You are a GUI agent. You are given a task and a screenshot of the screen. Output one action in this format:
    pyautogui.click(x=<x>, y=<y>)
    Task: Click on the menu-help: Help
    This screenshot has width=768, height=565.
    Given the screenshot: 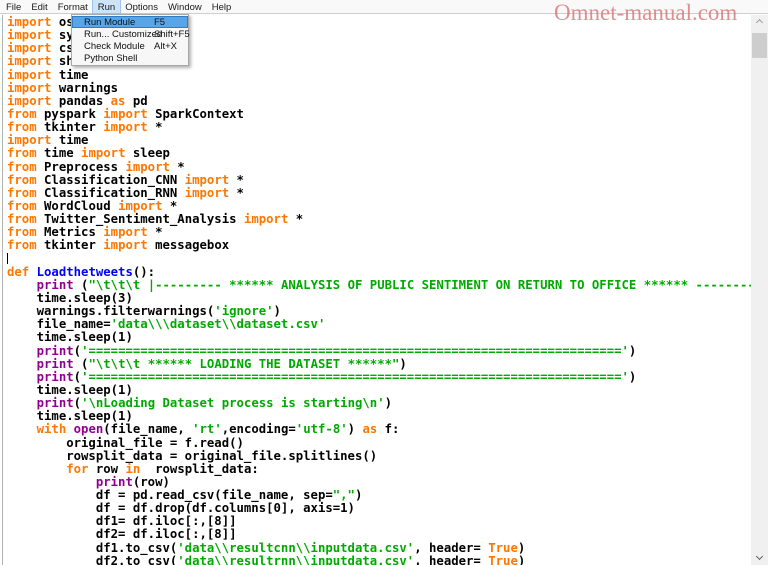 What is the action you would take?
    pyautogui.click(x=222, y=6)
    